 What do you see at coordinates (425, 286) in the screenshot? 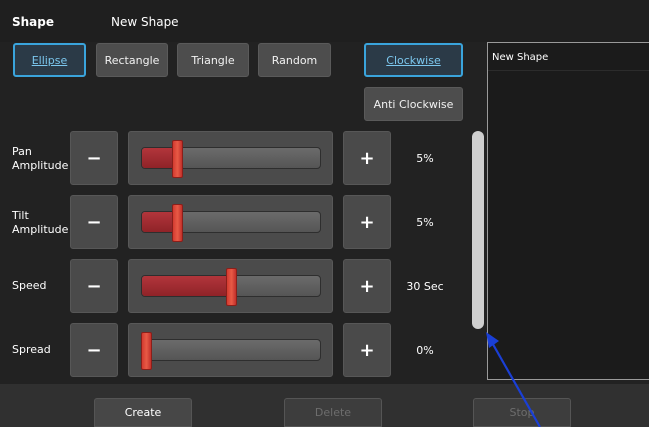
I see `speed-value: 30 Sec` at bounding box center [425, 286].